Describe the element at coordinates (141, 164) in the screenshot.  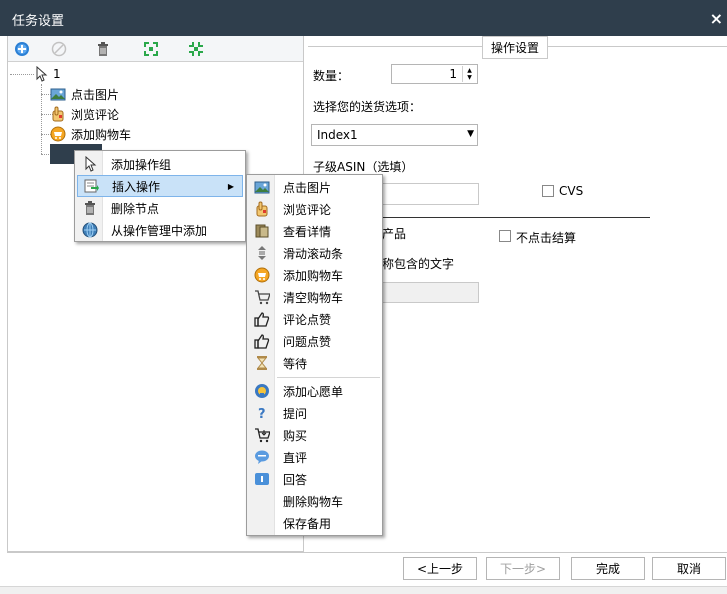
I see `menu-item-label: 添加操作组` at that location.